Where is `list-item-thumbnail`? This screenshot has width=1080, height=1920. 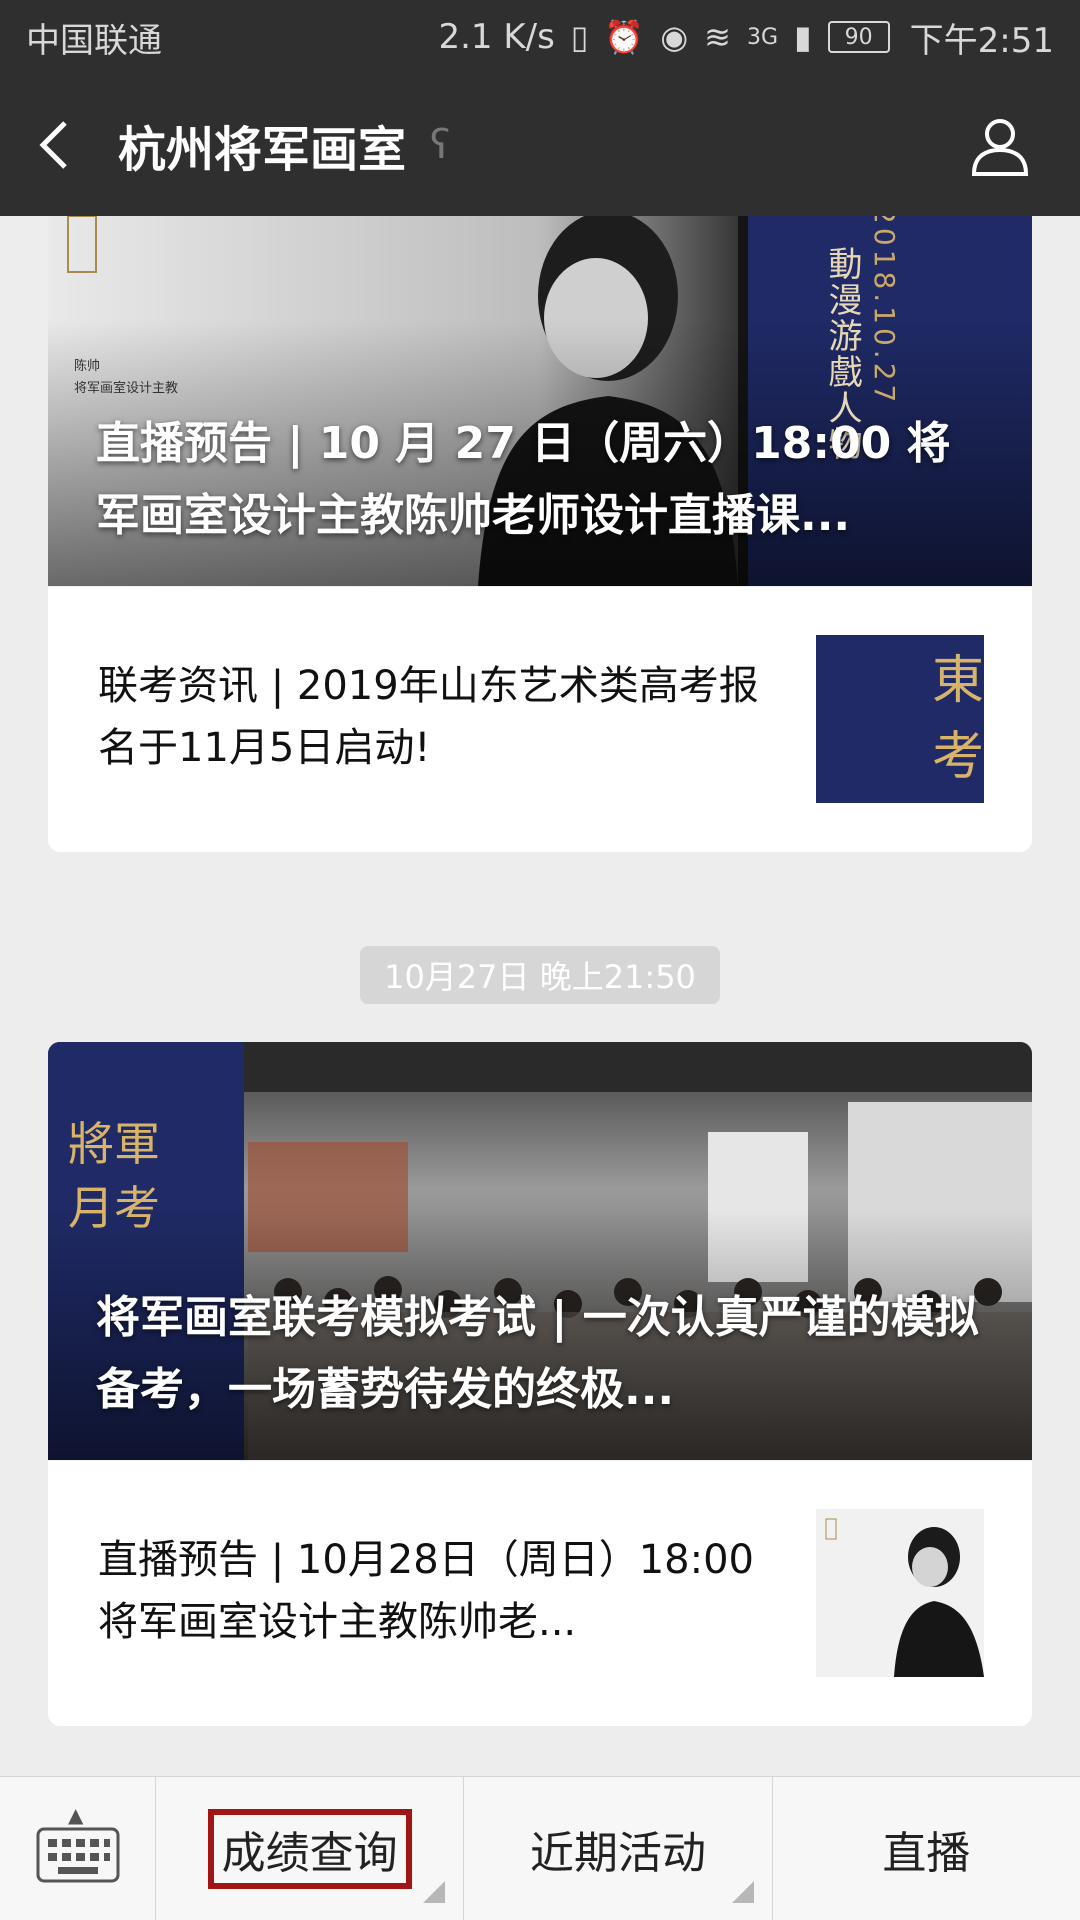
list-item-thumbnail is located at coordinates (900, 1593).